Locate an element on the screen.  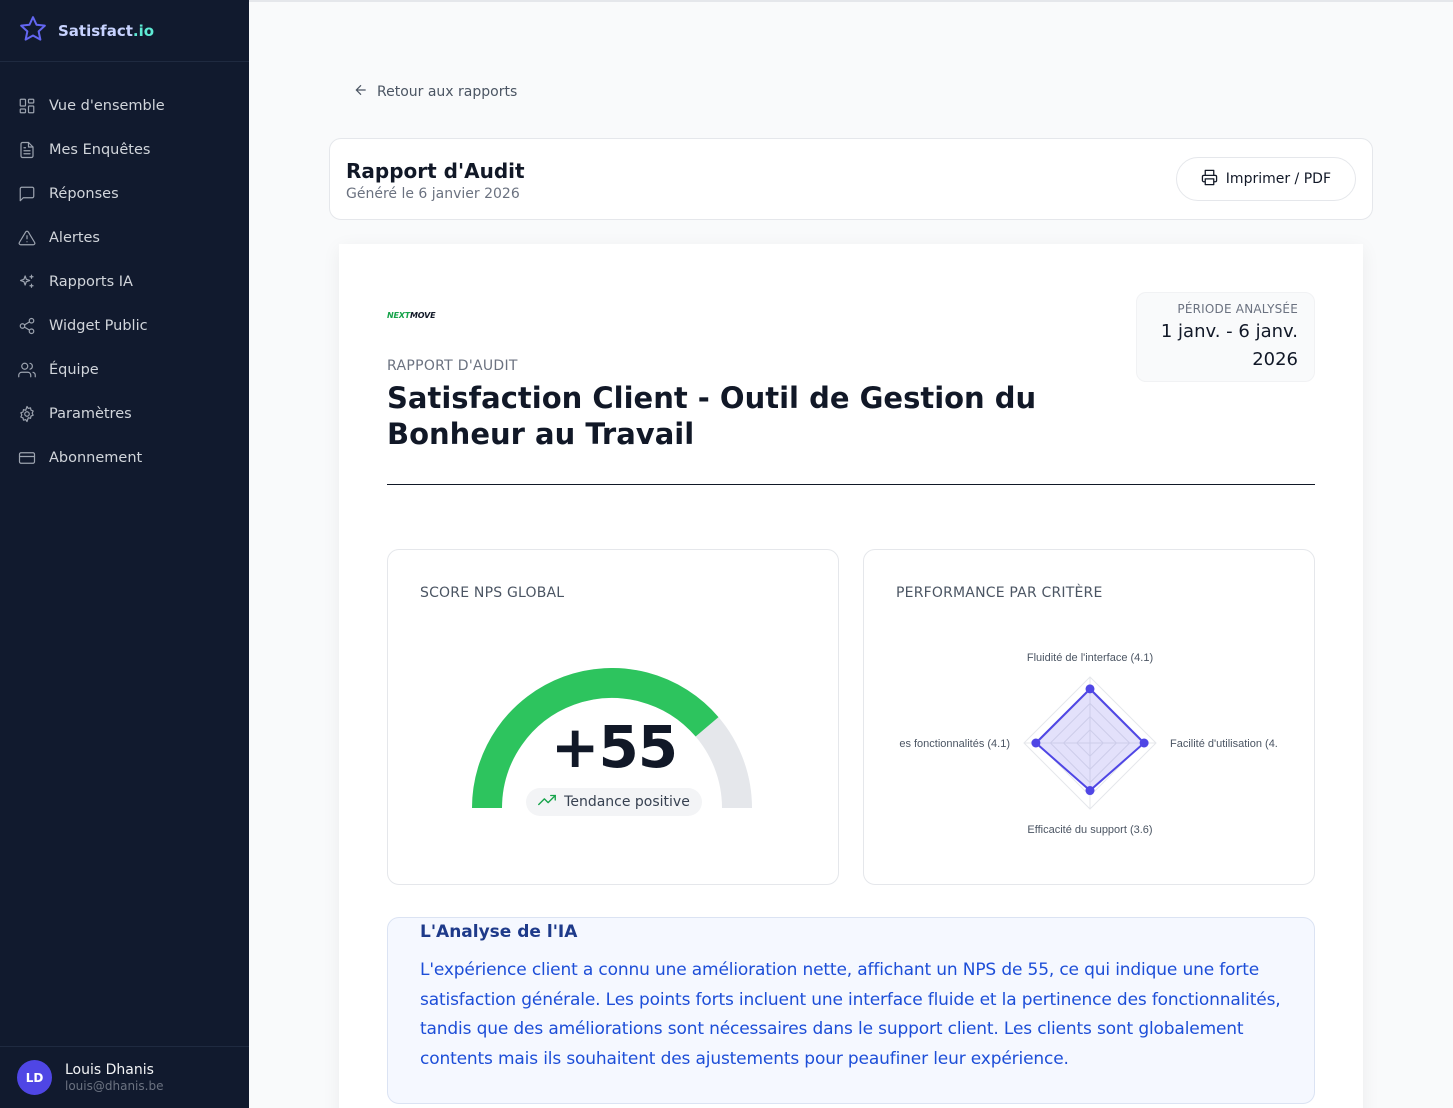
sidebar-item-subscription: Abonnement is located at coordinates (124, 458).